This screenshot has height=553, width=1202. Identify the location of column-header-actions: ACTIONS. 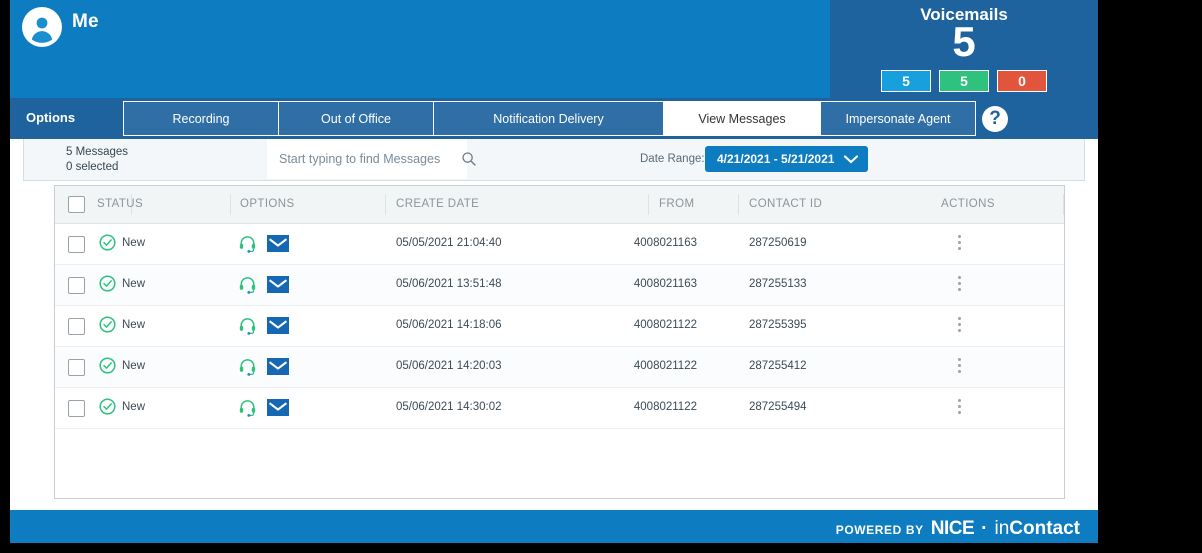
(968, 204).